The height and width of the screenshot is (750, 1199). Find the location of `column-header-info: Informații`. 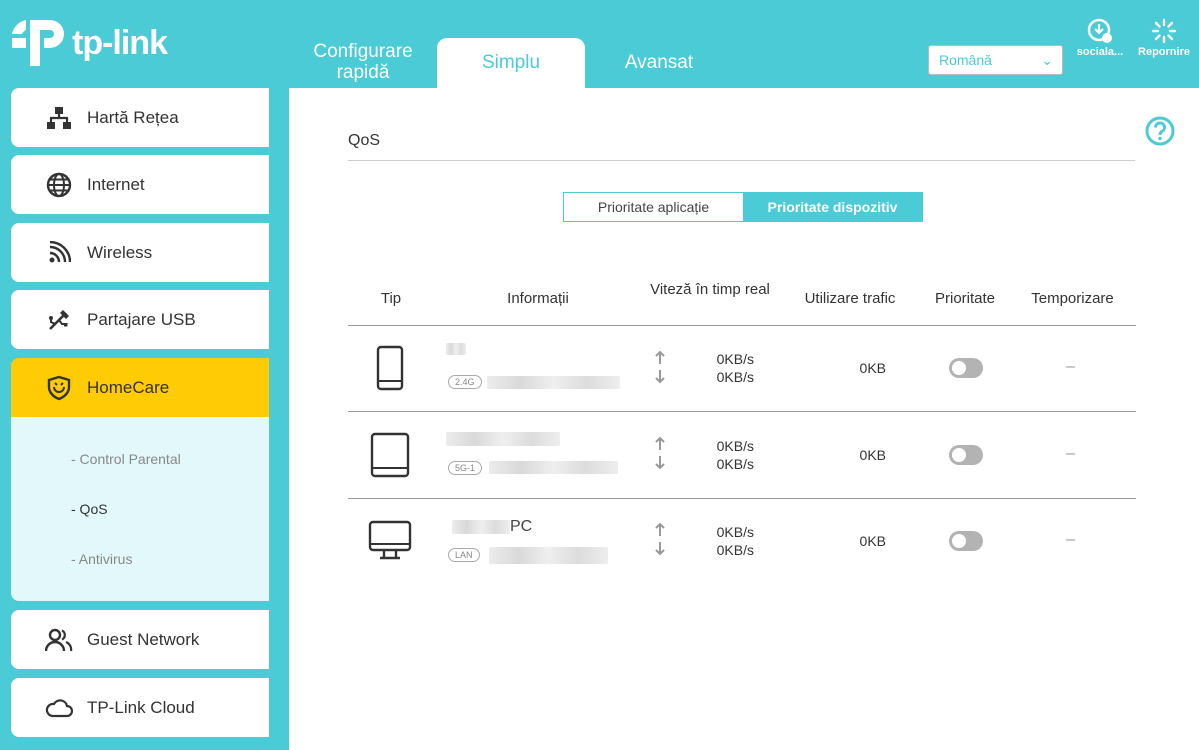

column-header-info: Informații is located at coordinates (538, 298).